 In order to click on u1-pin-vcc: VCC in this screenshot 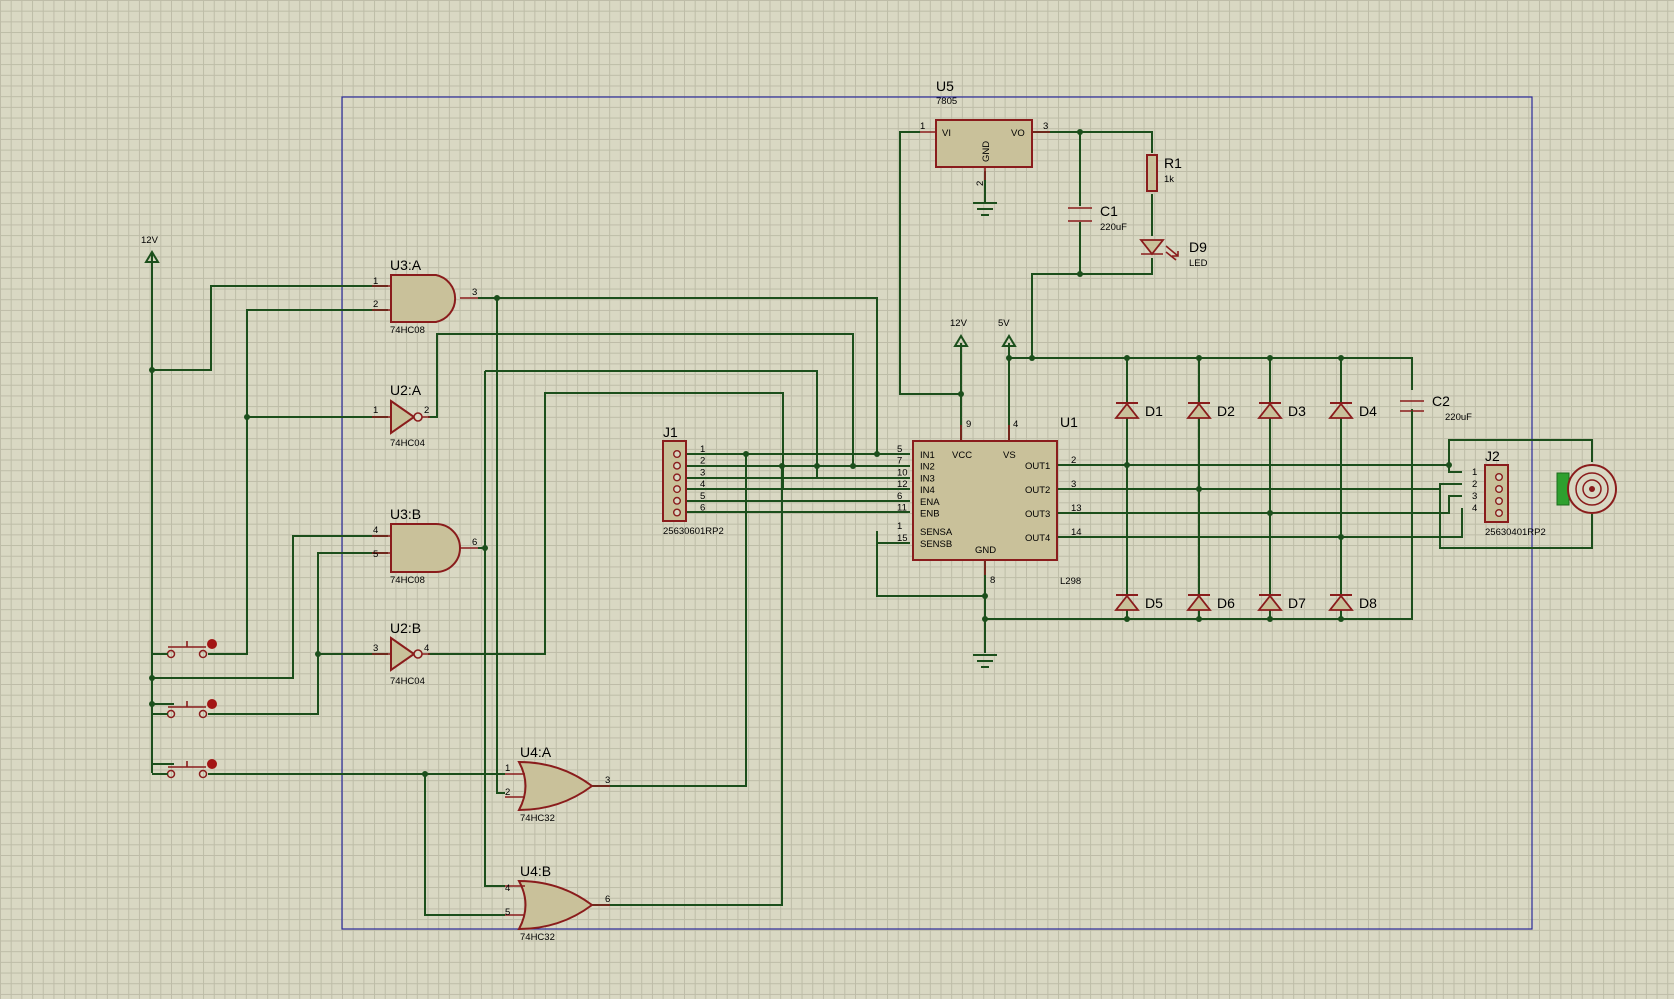, I will do `click(962, 455)`.